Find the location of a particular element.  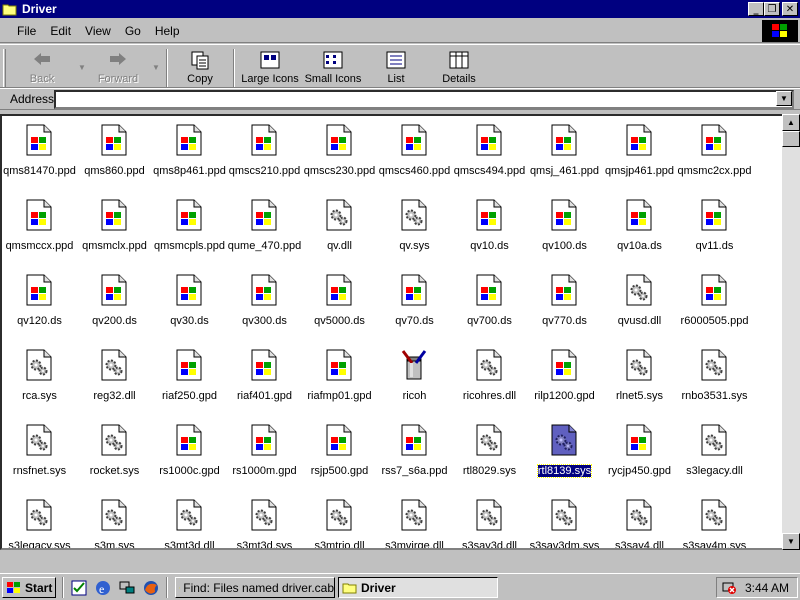

file-item: rnbo3531.sys is located at coordinates (714, 384).